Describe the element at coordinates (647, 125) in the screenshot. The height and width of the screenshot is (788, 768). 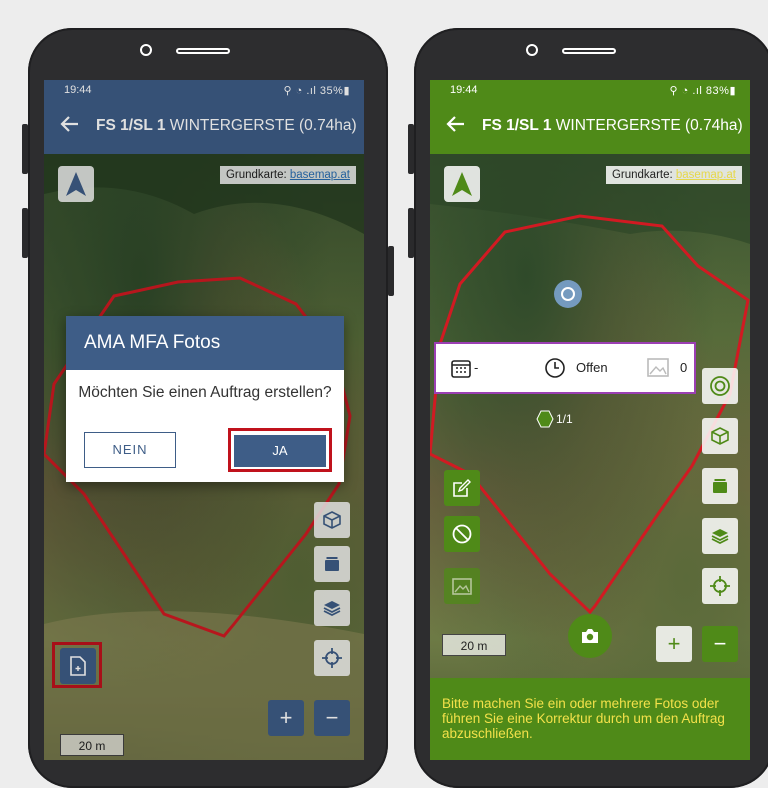
I see `title-crop: WINTERGERSTE (0.74ha)` at that location.